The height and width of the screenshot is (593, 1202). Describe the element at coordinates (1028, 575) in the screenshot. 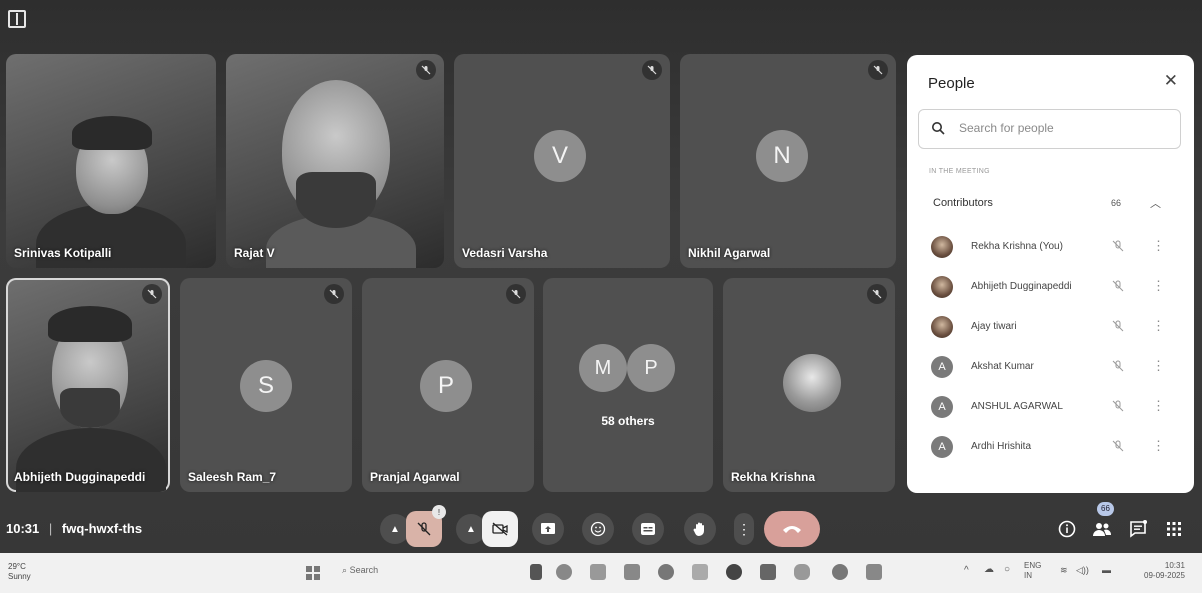

I see `region-code: IN` at that location.